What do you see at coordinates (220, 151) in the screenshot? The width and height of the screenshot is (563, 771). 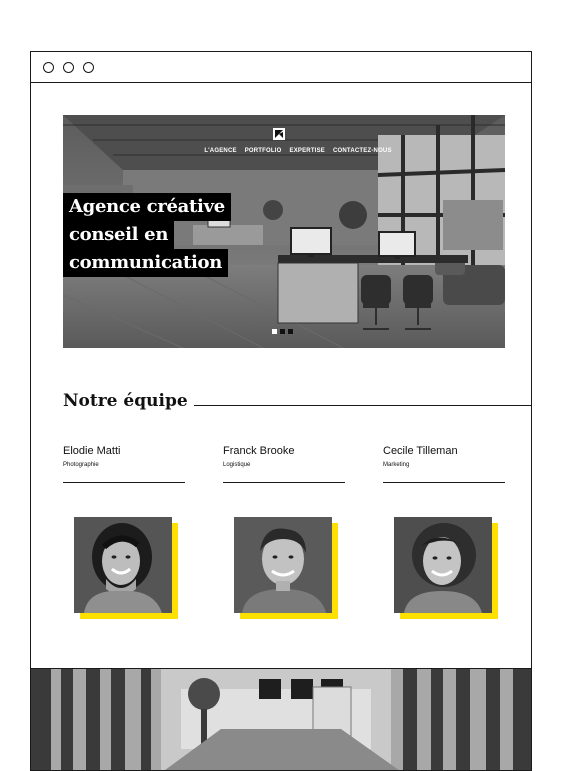 I see `nav-item-agence: L'AGENCE` at bounding box center [220, 151].